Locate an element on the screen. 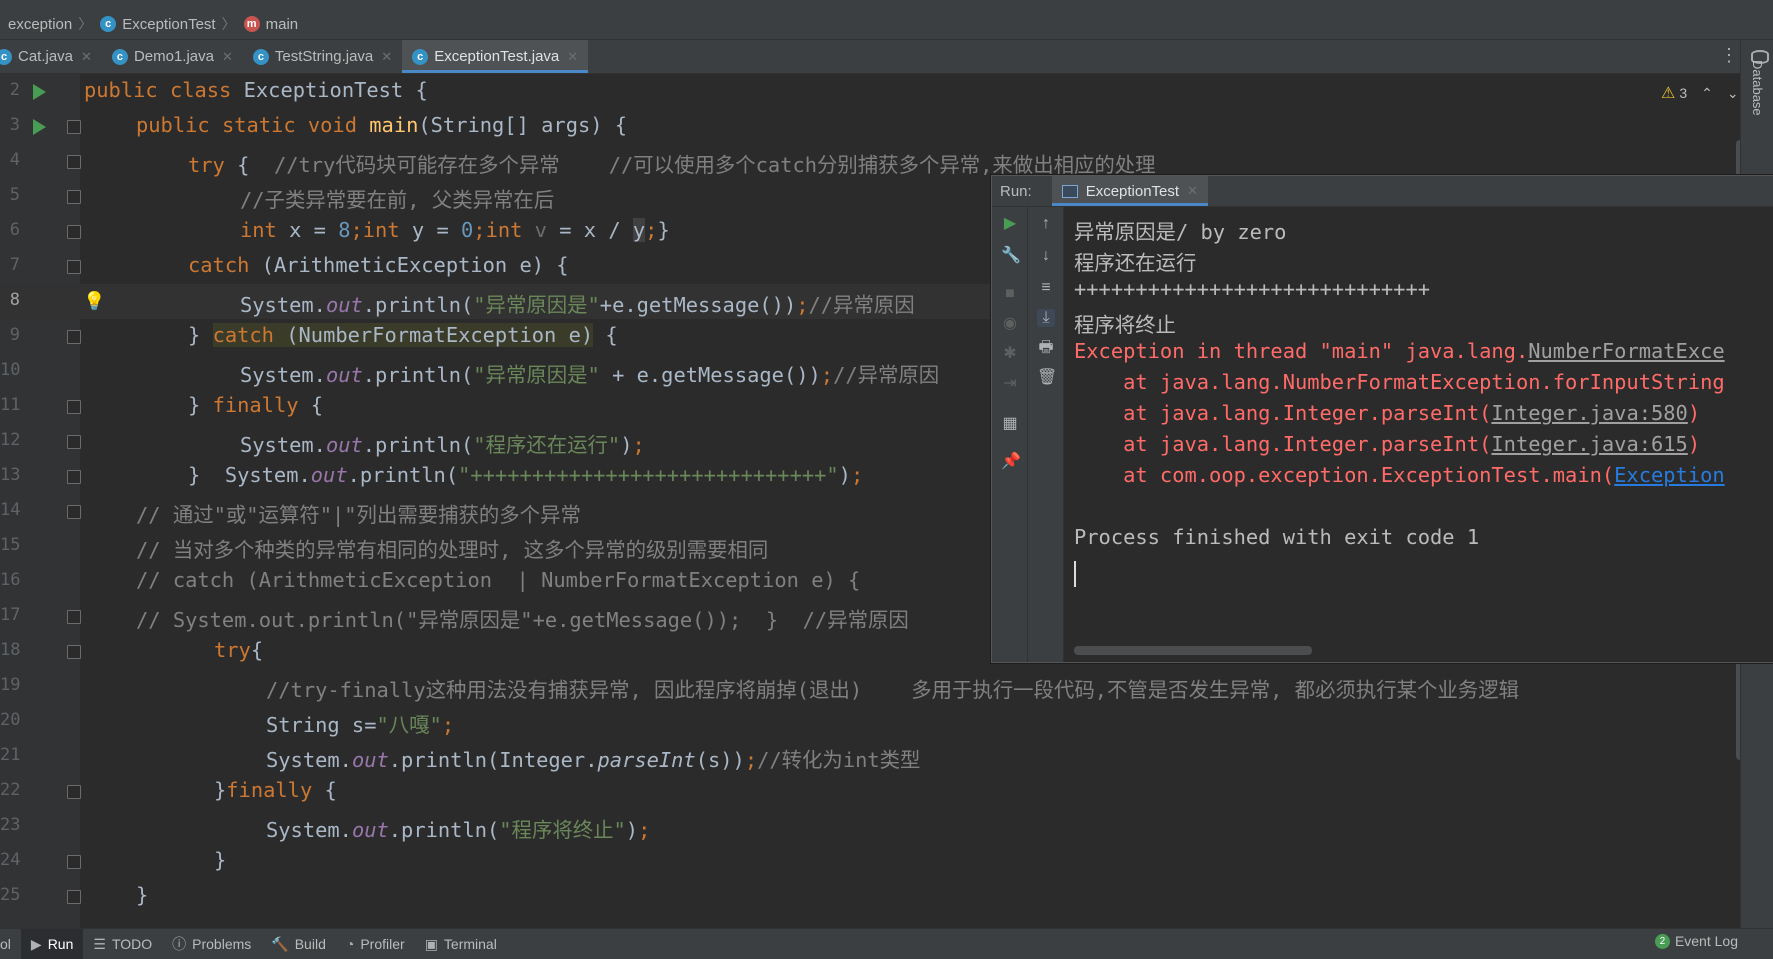 This screenshot has width=1773, height=959. event-log-button: 2 Event Log is located at coordinates (1696, 941).